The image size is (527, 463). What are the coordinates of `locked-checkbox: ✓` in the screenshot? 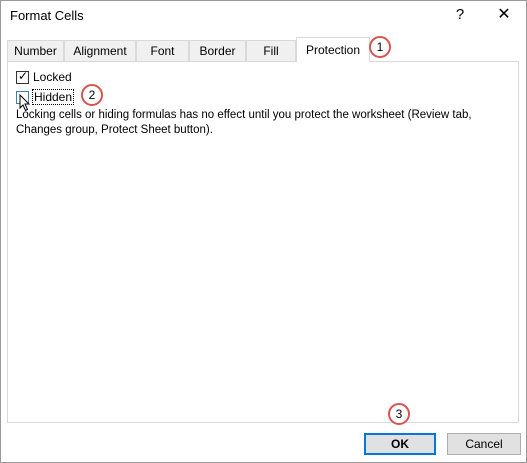 It's located at (22, 76).